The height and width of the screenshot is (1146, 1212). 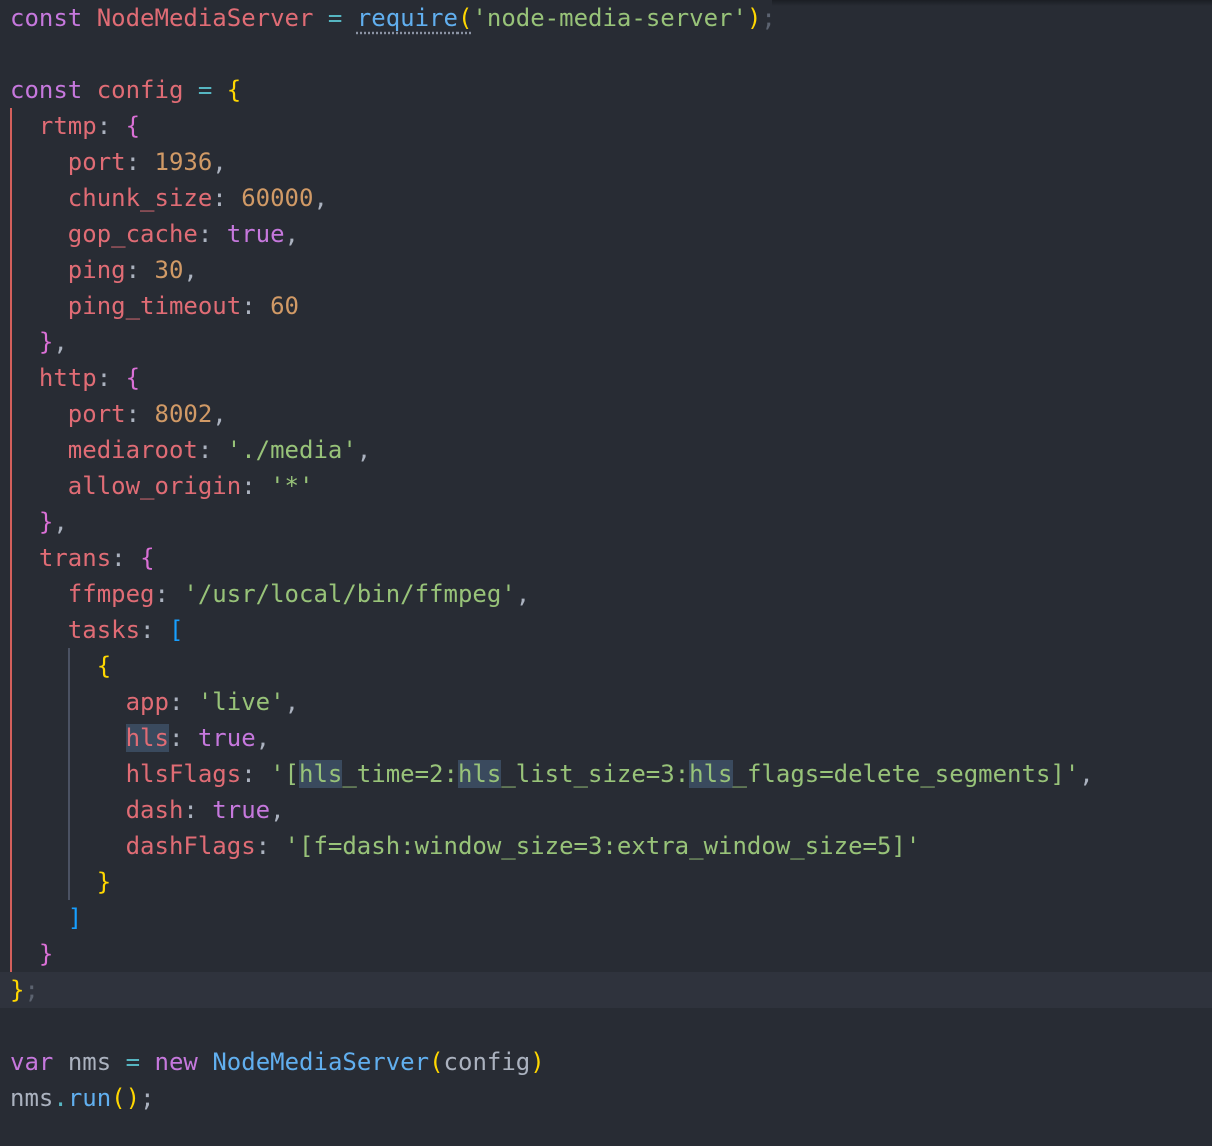 I want to click on token-property: ping, so click(x=96, y=270).